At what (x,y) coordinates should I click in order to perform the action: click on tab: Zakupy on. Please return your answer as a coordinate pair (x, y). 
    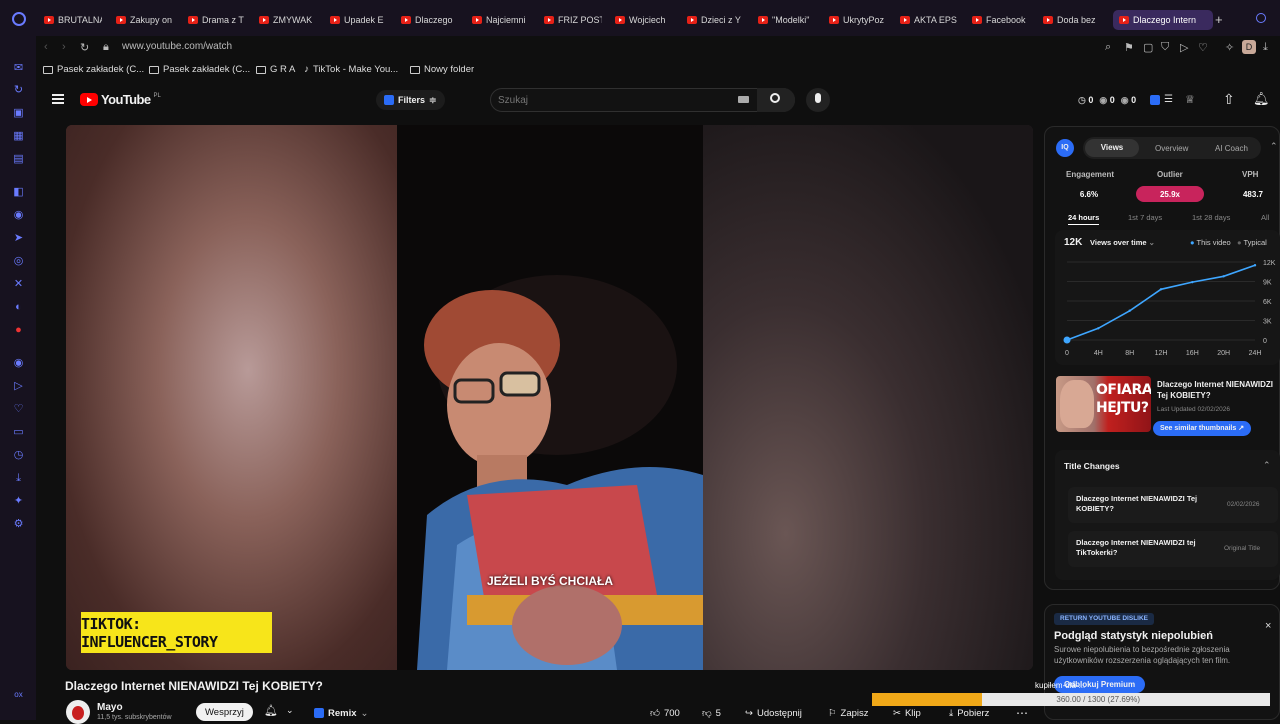
    Looking at the image, I should click on (145, 20).